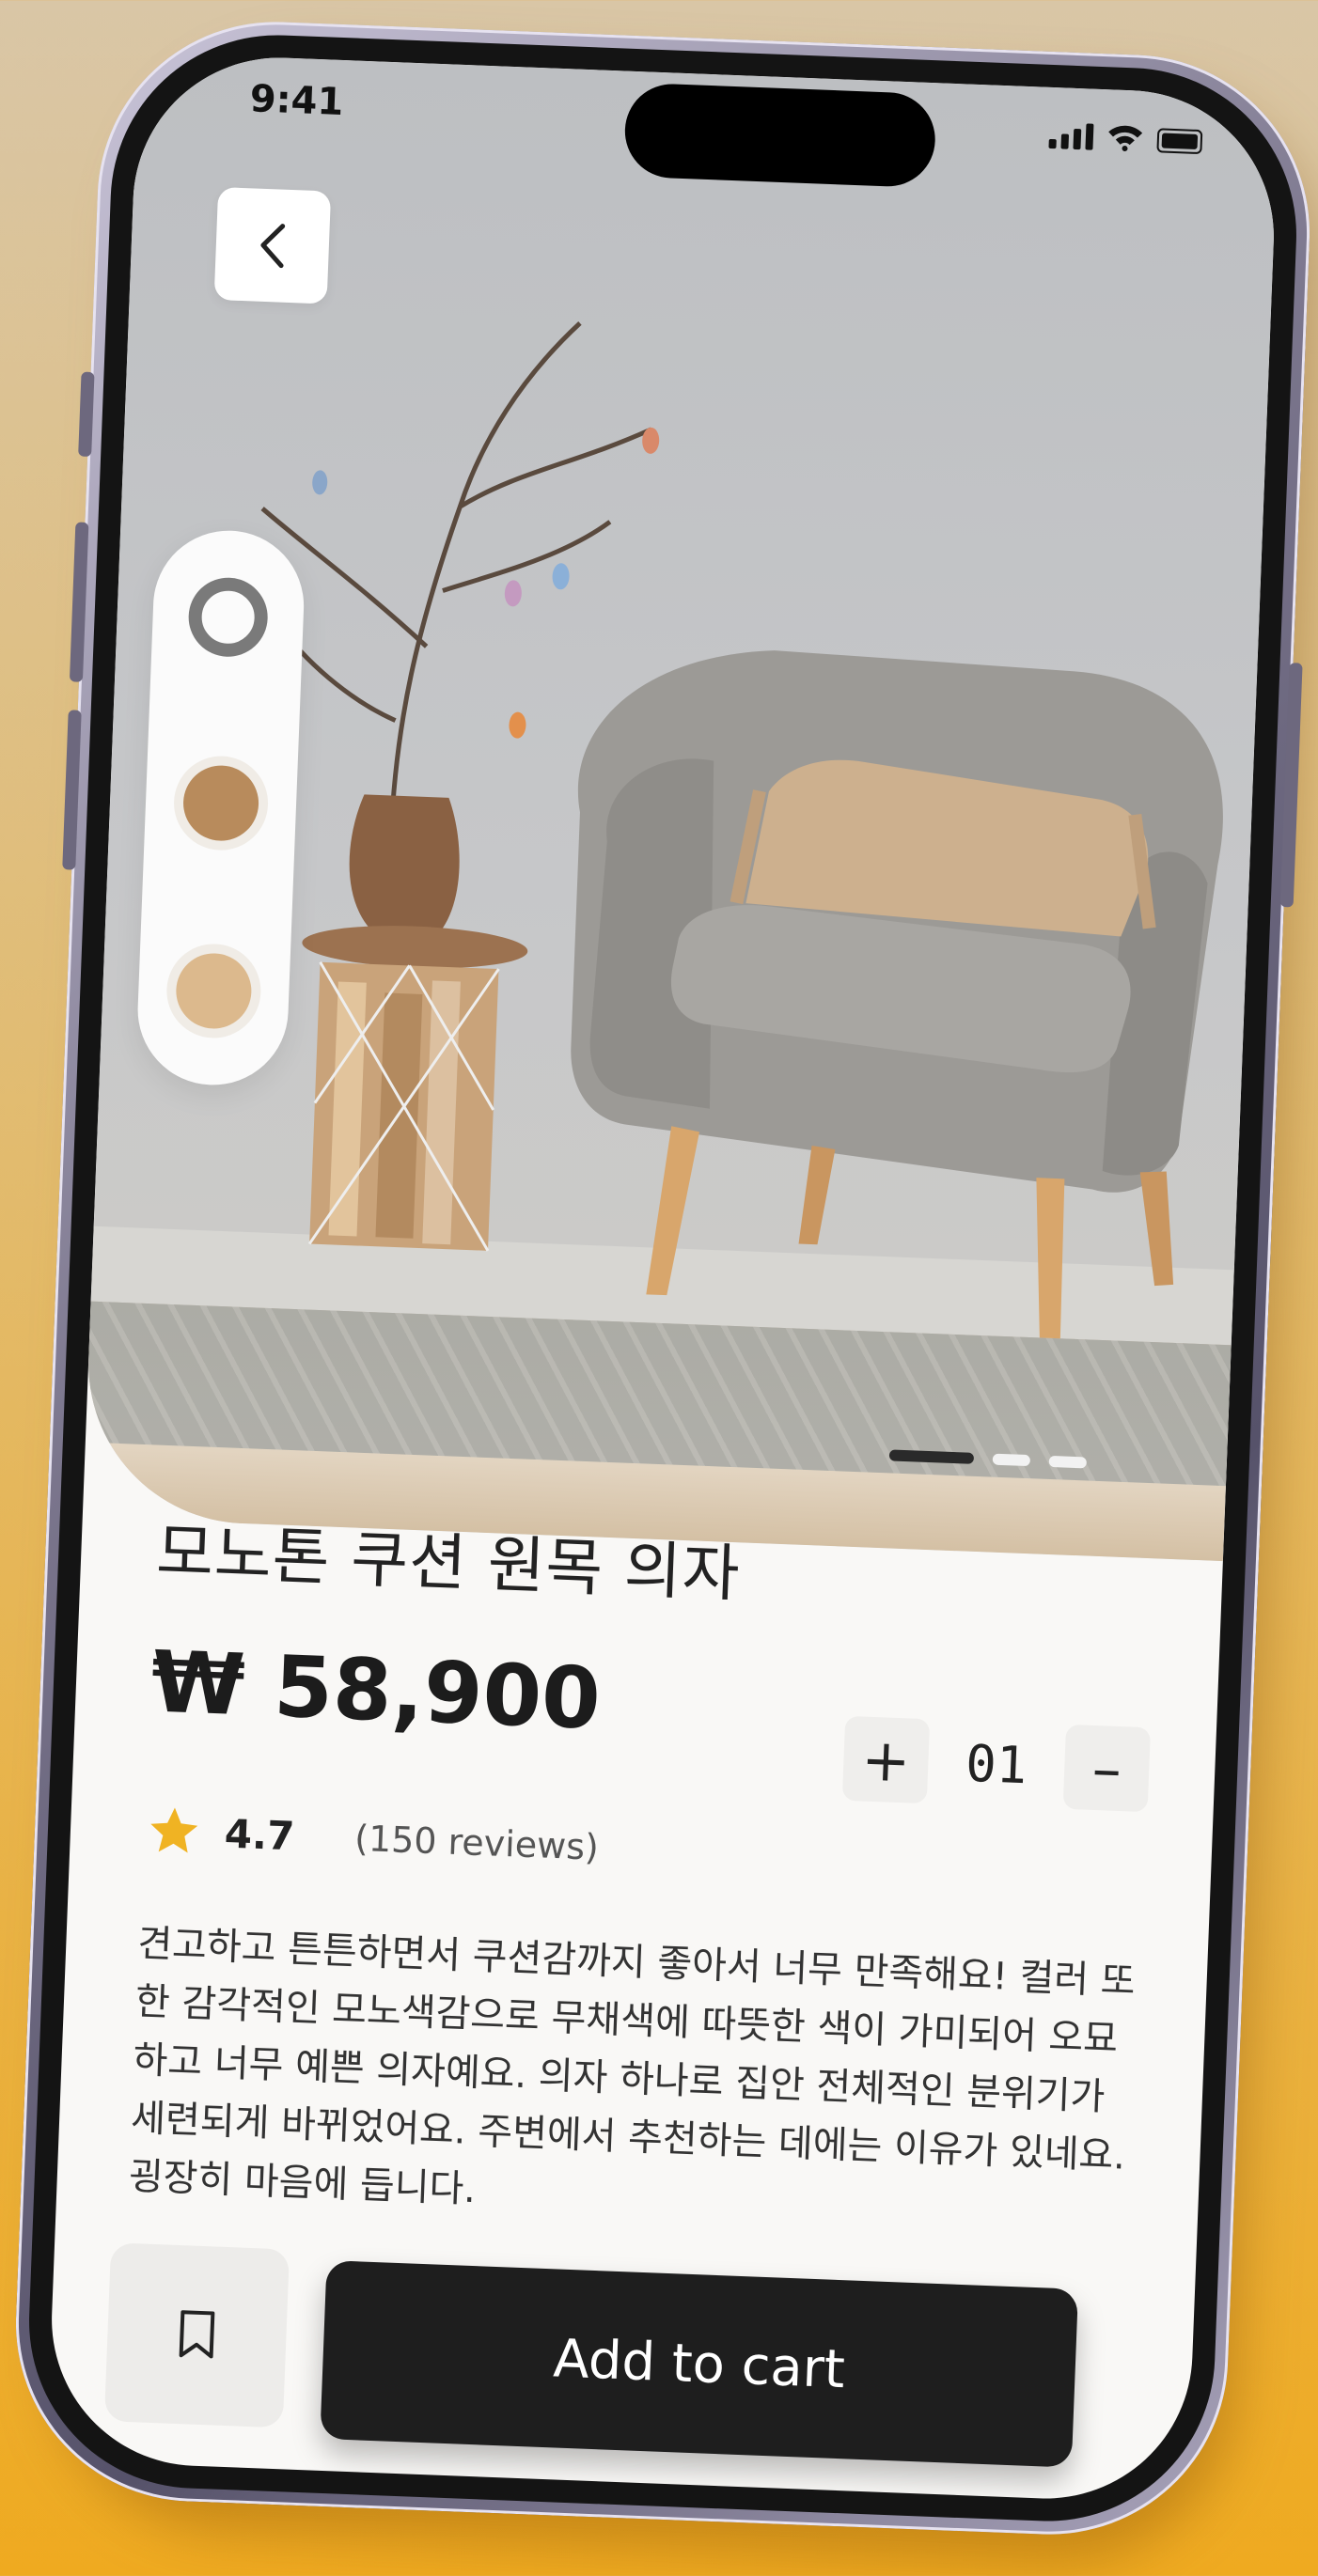 The width and height of the screenshot is (1318, 2576). I want to click on wifi-icon, so click(1125, 138).